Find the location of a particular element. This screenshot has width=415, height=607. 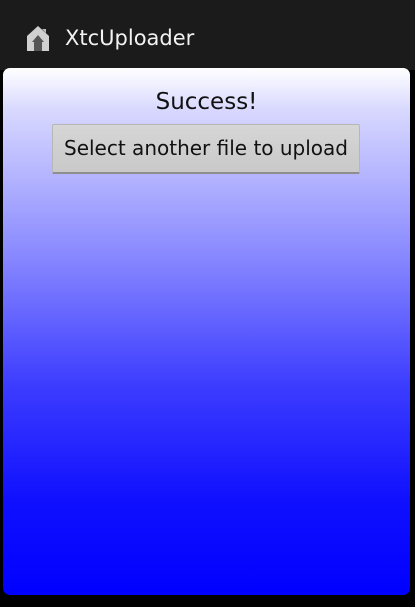

select-file-button: Select another file to upload is located at coordinates (206, 149).